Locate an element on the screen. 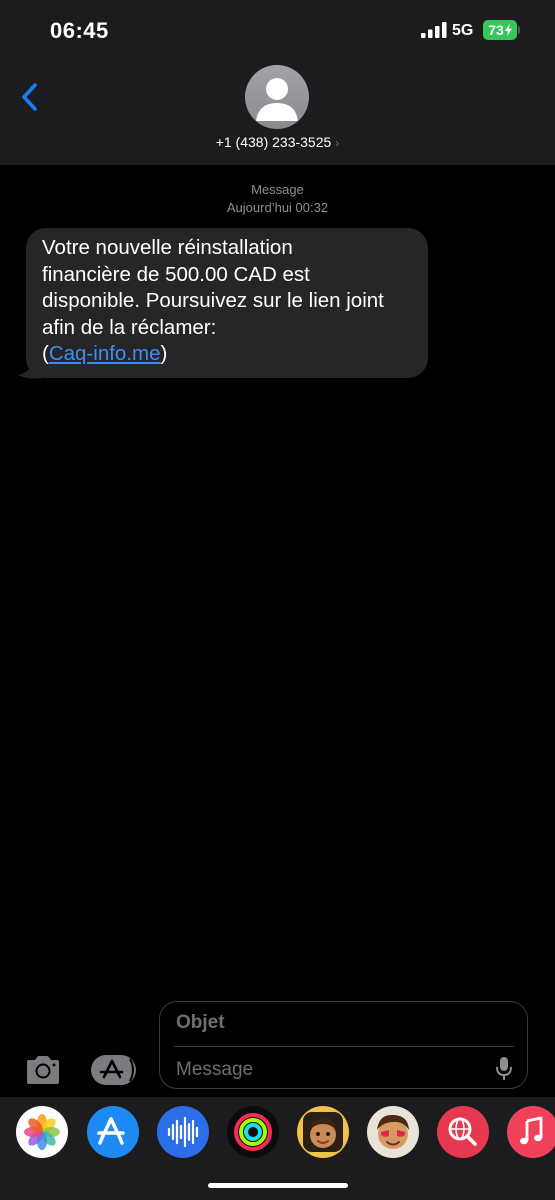 This screenshot has width=555, height=1200. network-type: 5G is located at coordinates (463, 30).